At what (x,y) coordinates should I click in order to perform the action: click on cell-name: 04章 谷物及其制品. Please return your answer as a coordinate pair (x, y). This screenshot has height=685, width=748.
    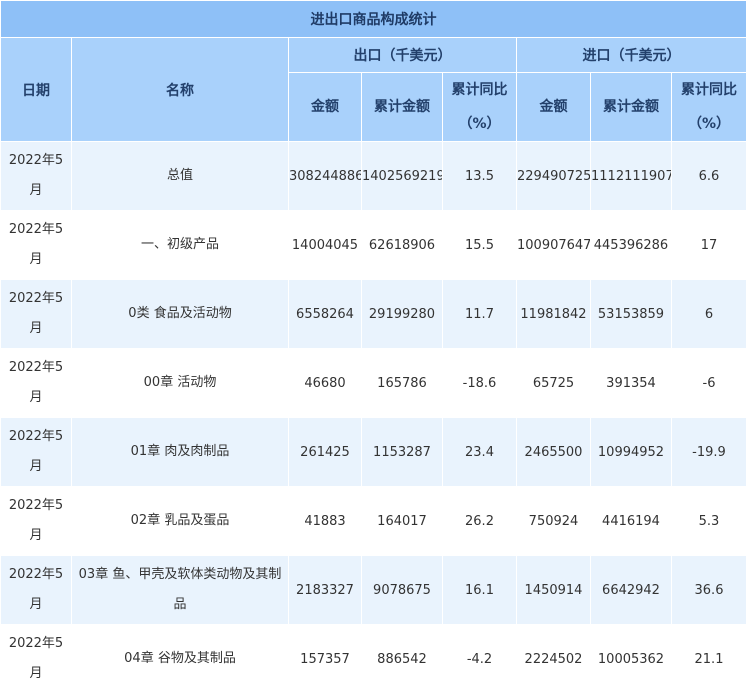
    Looking at the image, I should click on (180, 654).